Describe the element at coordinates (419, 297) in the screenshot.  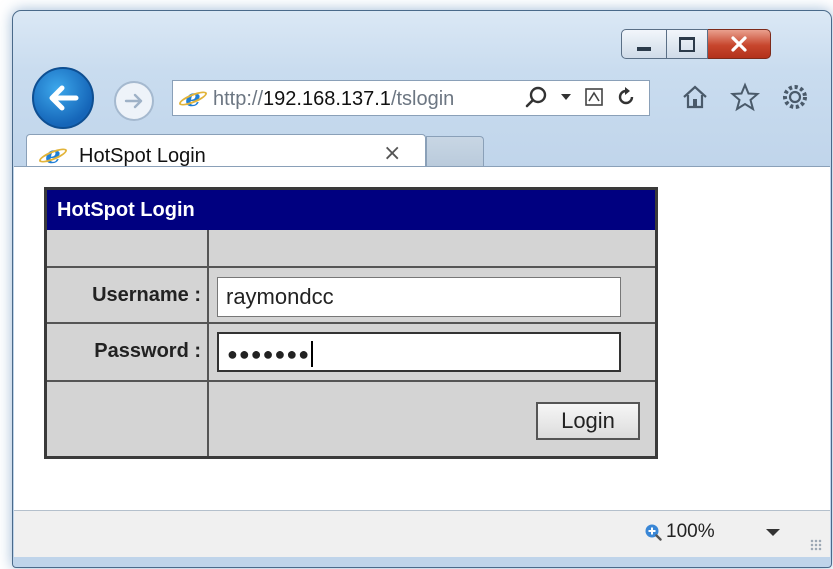
I see `username-field: raymondcc` at that location.